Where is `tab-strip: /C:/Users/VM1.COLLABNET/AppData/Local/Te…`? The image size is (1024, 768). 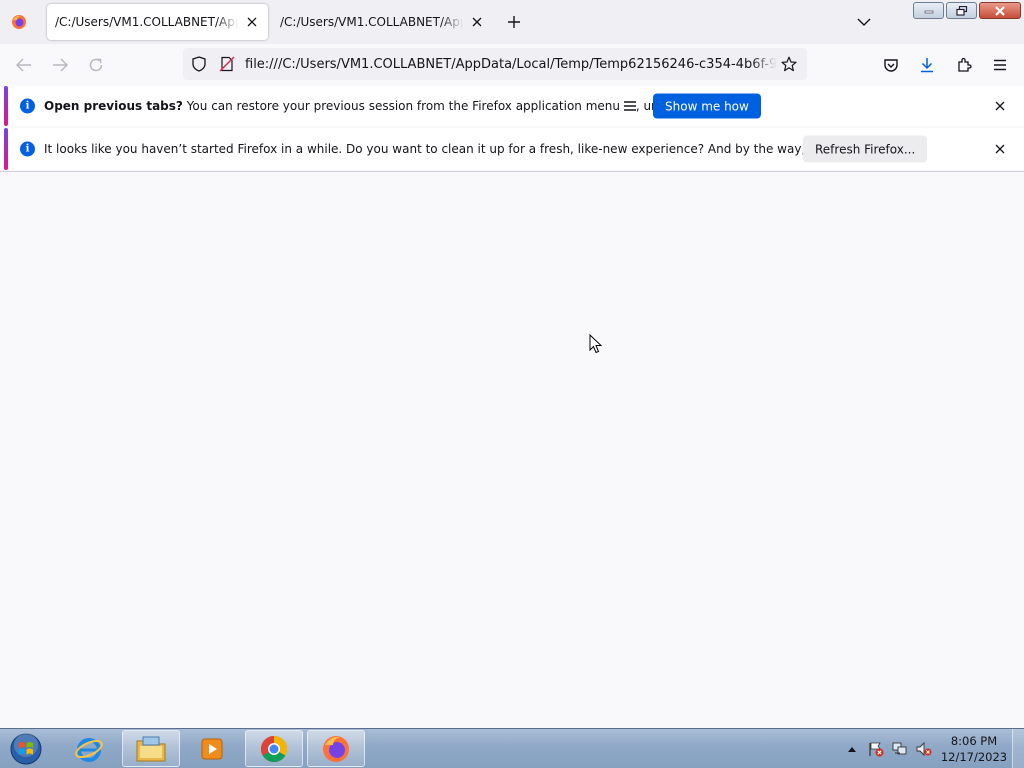 tab-strip: /C:/Users/VM1.COLLABNET/AppData/Local/Te… is located at coordinates (512, 22).